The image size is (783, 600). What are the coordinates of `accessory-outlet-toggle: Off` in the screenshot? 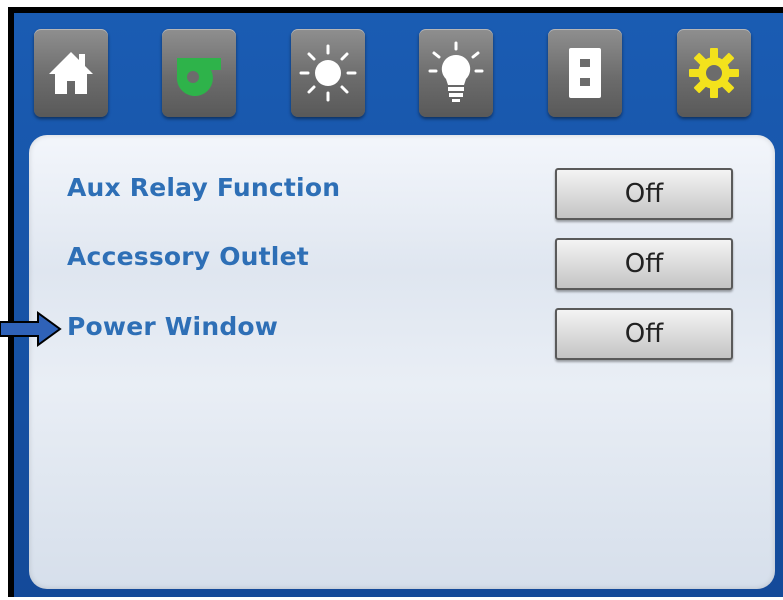 It's located at (644, 264).